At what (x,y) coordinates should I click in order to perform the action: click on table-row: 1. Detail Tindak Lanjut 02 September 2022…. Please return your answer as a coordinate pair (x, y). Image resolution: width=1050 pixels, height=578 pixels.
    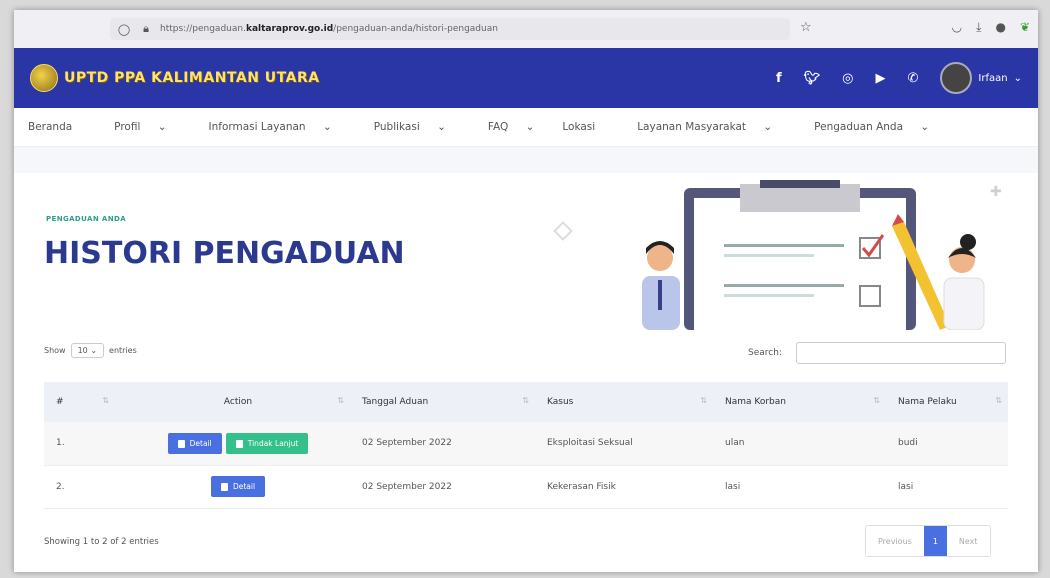
    Looking at the image, I should click on (526, 443).